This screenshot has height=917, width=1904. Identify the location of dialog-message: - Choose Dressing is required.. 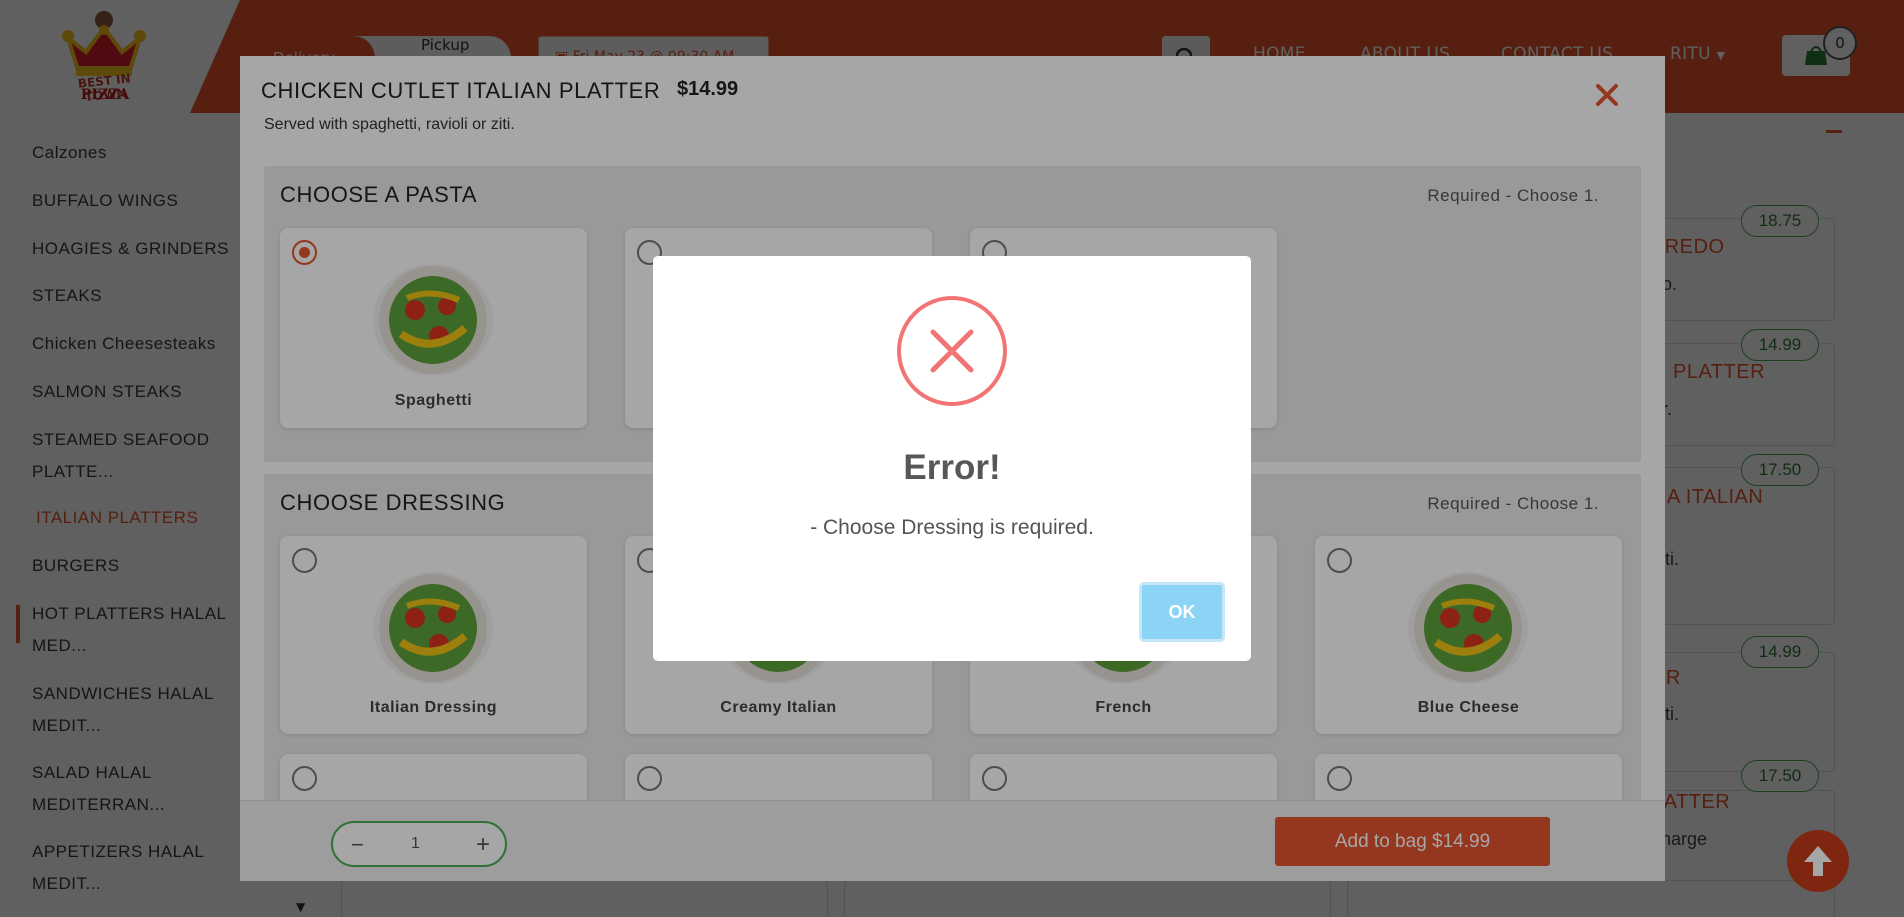
(952, 527).